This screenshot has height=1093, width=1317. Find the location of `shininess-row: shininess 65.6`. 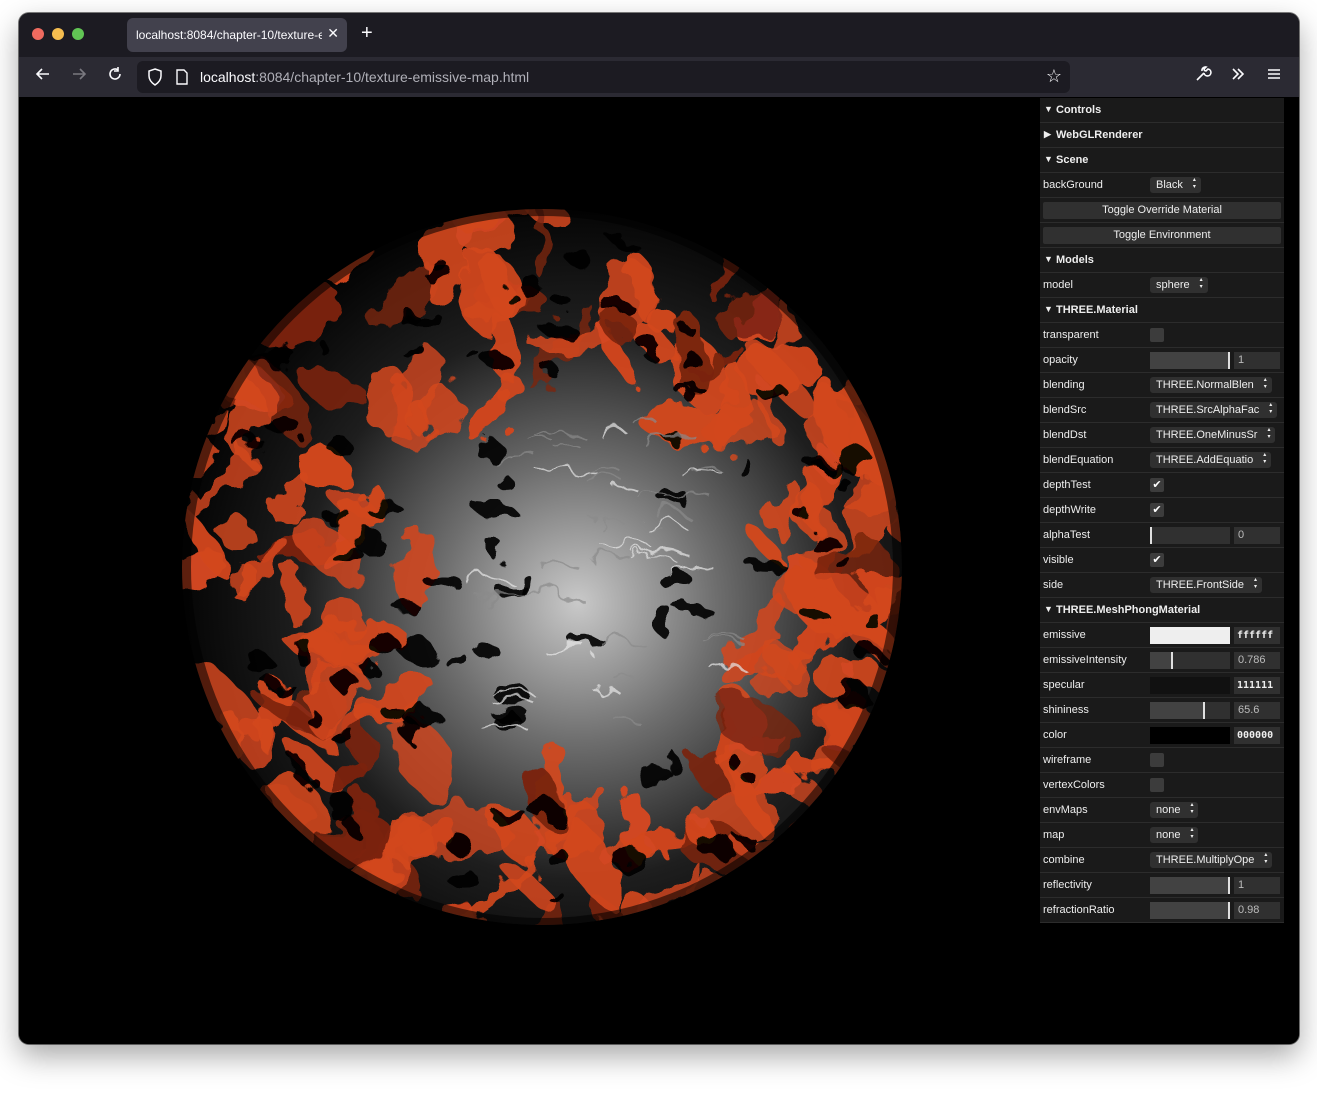

shininess-row: shininess 65.6 is located at coordinates (1162, 710).